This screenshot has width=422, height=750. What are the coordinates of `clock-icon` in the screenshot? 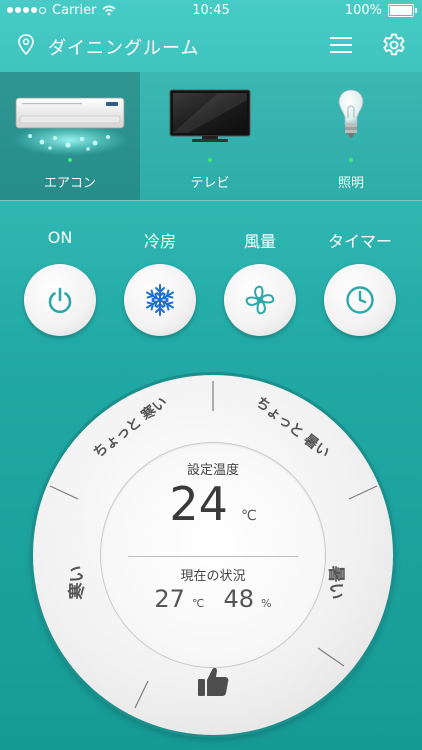 It's located at (360, 300).